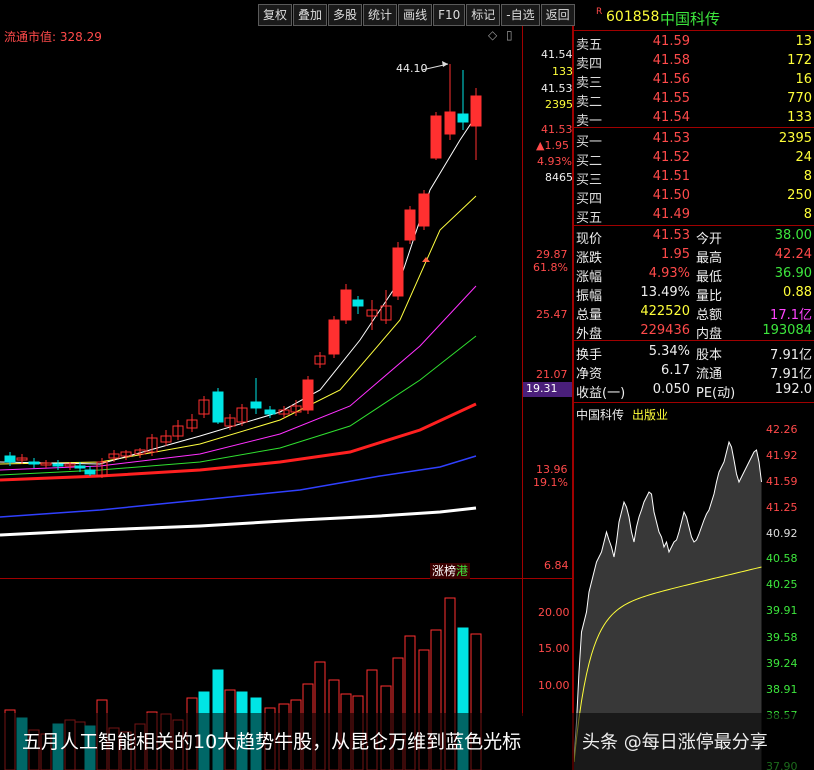  What do you see at coordinates (272, 742) in the screenshot?
I see `caption-text: 五月人工智能相关的10大趋势牛股，从昆仑万维到蓝色光标` at bounding box center [272, 742].